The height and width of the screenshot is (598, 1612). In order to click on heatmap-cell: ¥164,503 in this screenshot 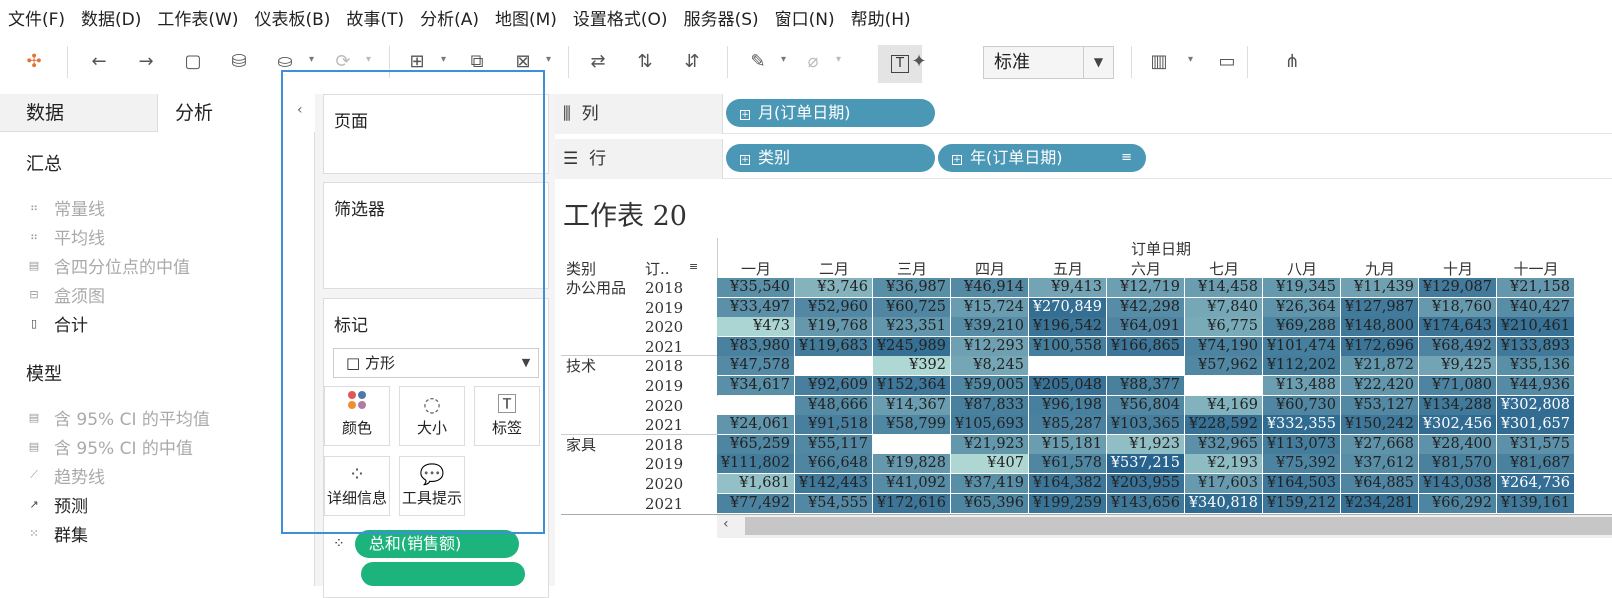, I will do `click(1301, 483)`.